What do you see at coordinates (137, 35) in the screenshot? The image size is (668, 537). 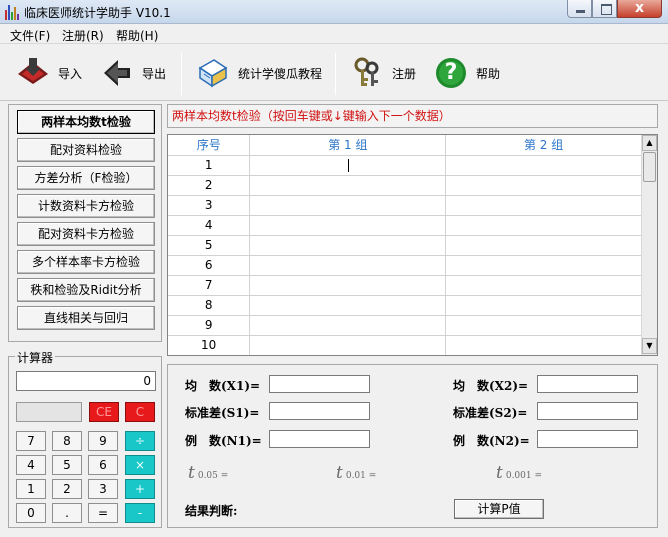 I see `menu-help: 帮助(H)` at bounding box center [137, 35].